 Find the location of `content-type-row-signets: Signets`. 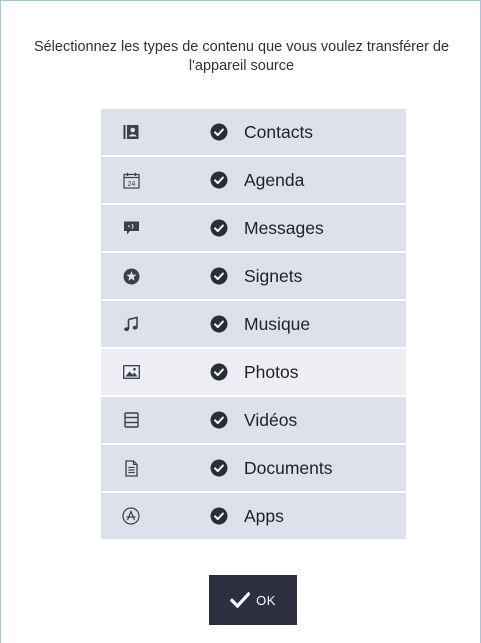

content-type-row-signets: Signets is located at coordinates (253, 276).